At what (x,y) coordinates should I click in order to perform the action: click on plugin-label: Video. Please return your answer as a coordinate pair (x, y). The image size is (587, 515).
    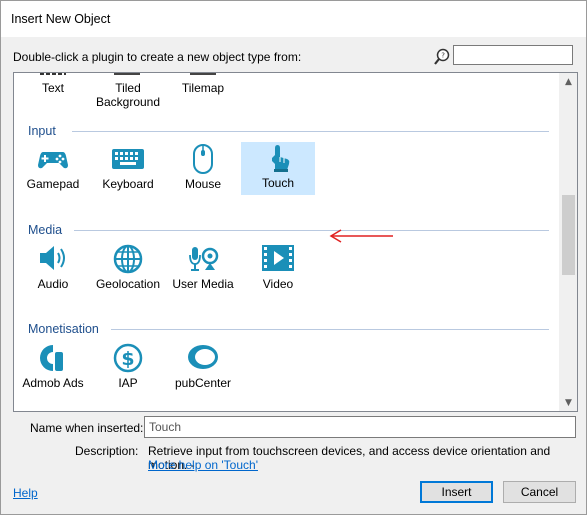
    Looking at the image, I should click on (278, 284).